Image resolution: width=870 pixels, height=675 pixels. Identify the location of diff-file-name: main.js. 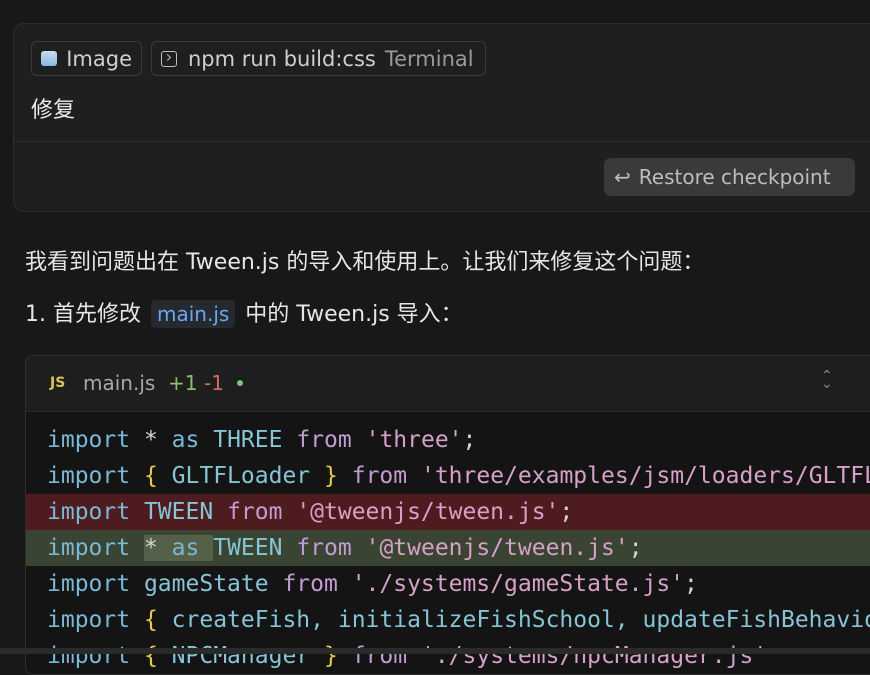
(119, 383).